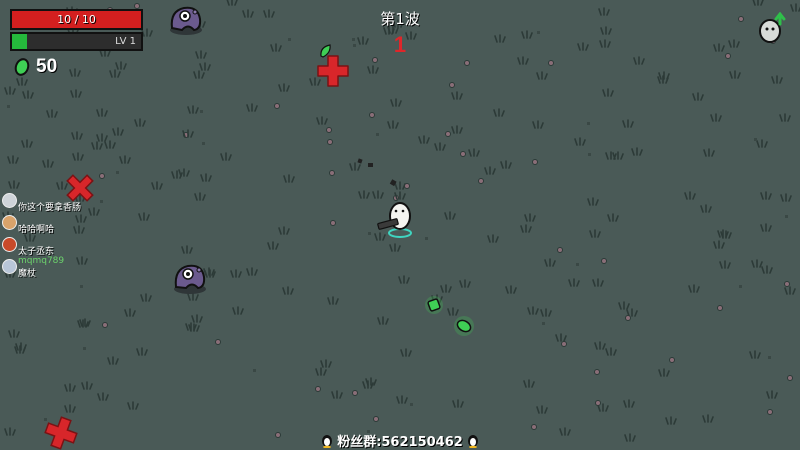  Describe the element at coordinates (76, 19) in the screenshot. I see `health-bar: 10 / 10` at that location.